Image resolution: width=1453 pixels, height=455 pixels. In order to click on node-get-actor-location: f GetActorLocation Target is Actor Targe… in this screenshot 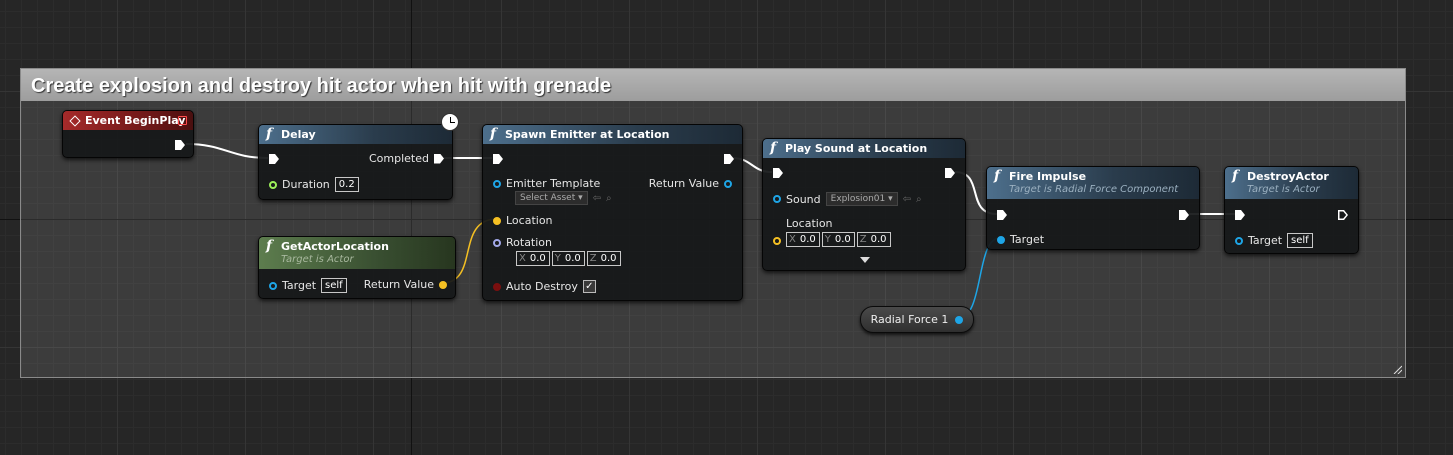, I will do `click(357, 267)`.